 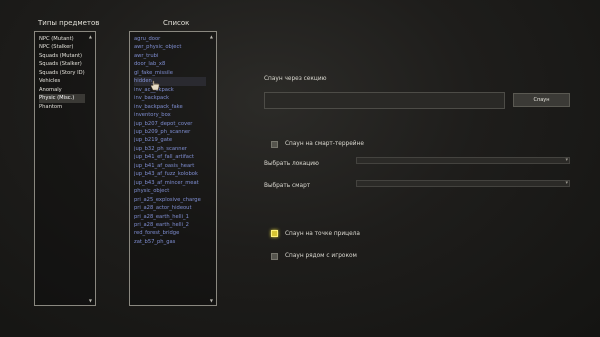 I want to click on list-item: agru_door, so click(x=170, y=39).